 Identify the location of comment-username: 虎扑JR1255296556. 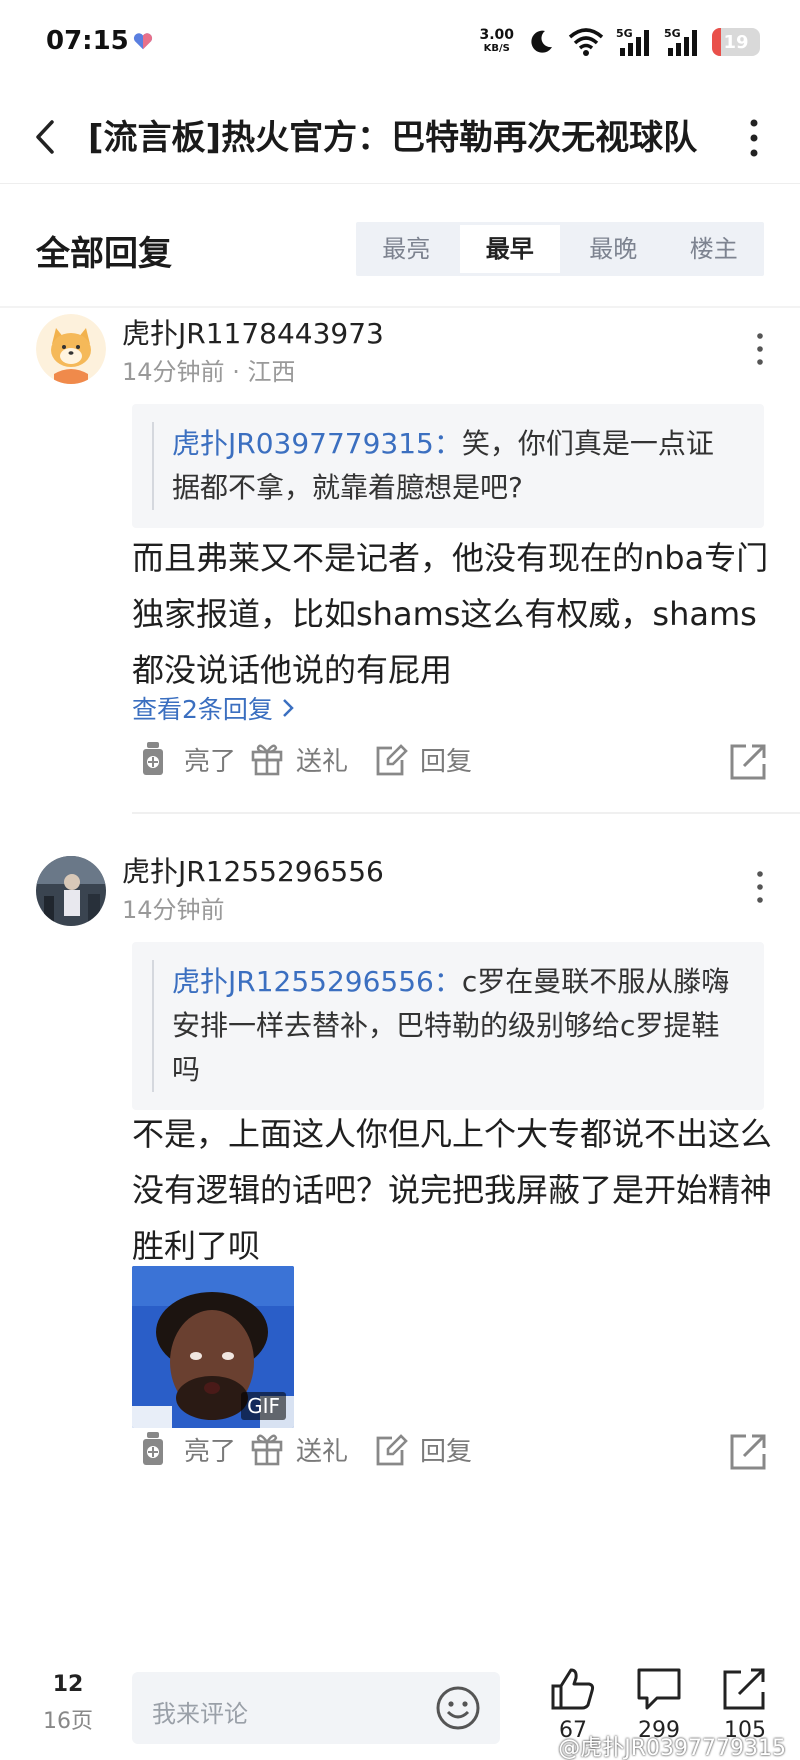
(253, 870).